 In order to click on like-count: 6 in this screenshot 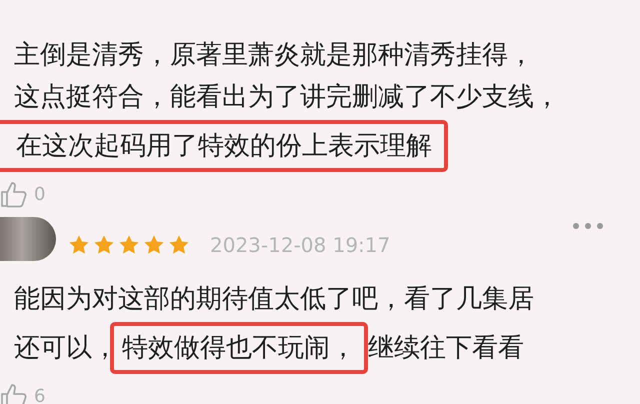, I will do `click(40, 395)`.